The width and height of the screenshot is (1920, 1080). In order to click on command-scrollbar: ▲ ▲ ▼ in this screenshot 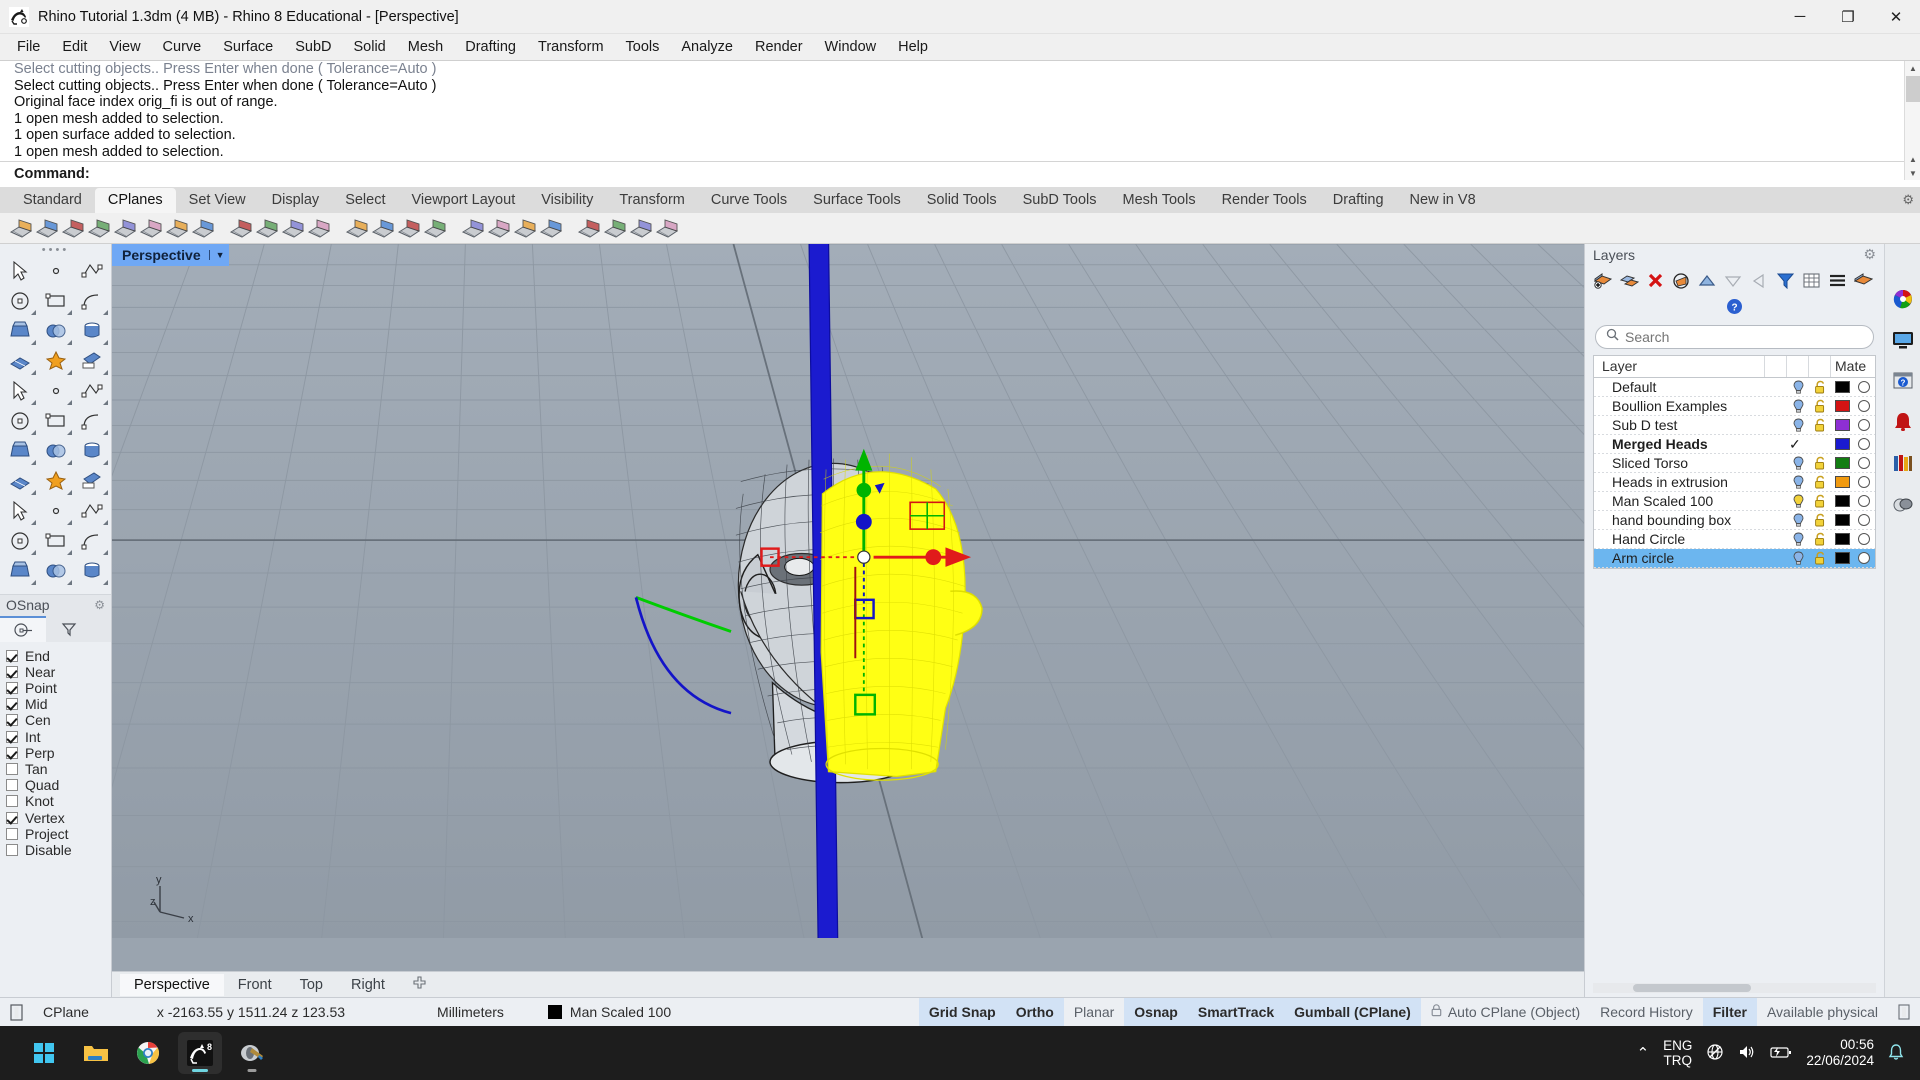, I will do `click(1912, 120)`.